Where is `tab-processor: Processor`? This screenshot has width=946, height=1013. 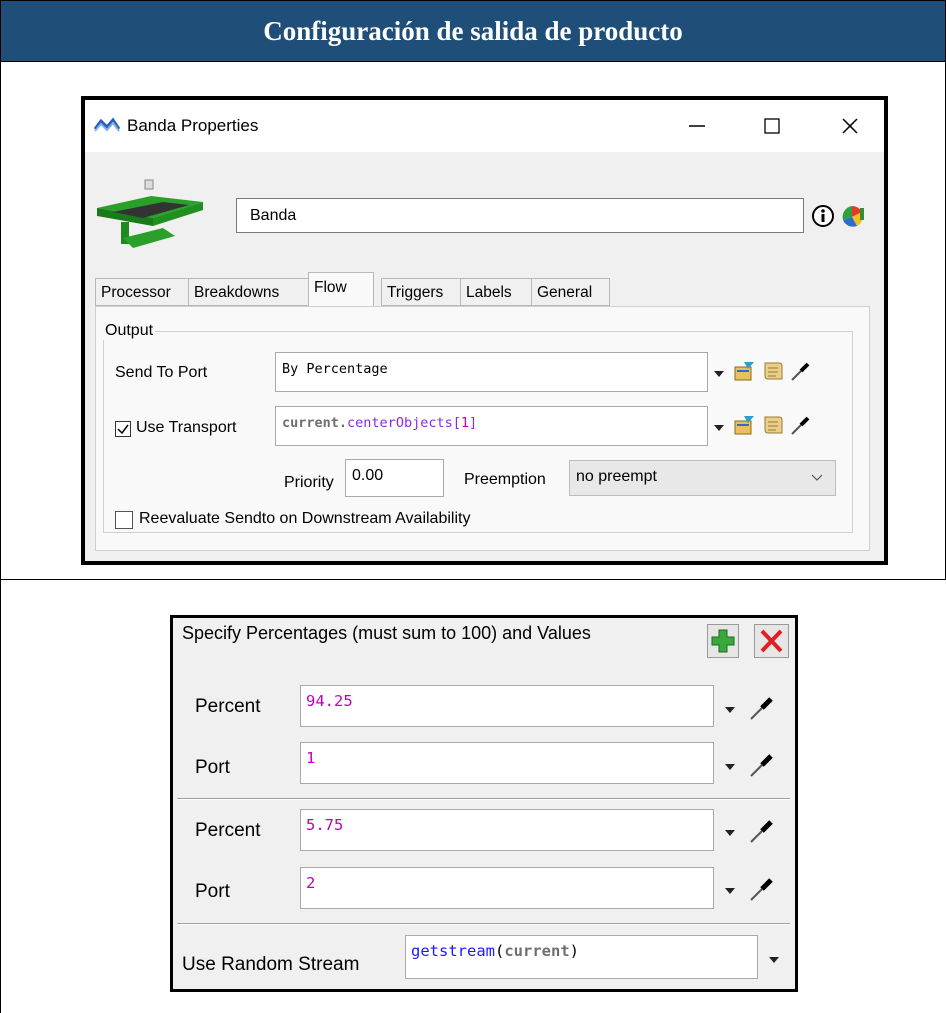 tab-processor: Processor is located at coordinates (142, 292).